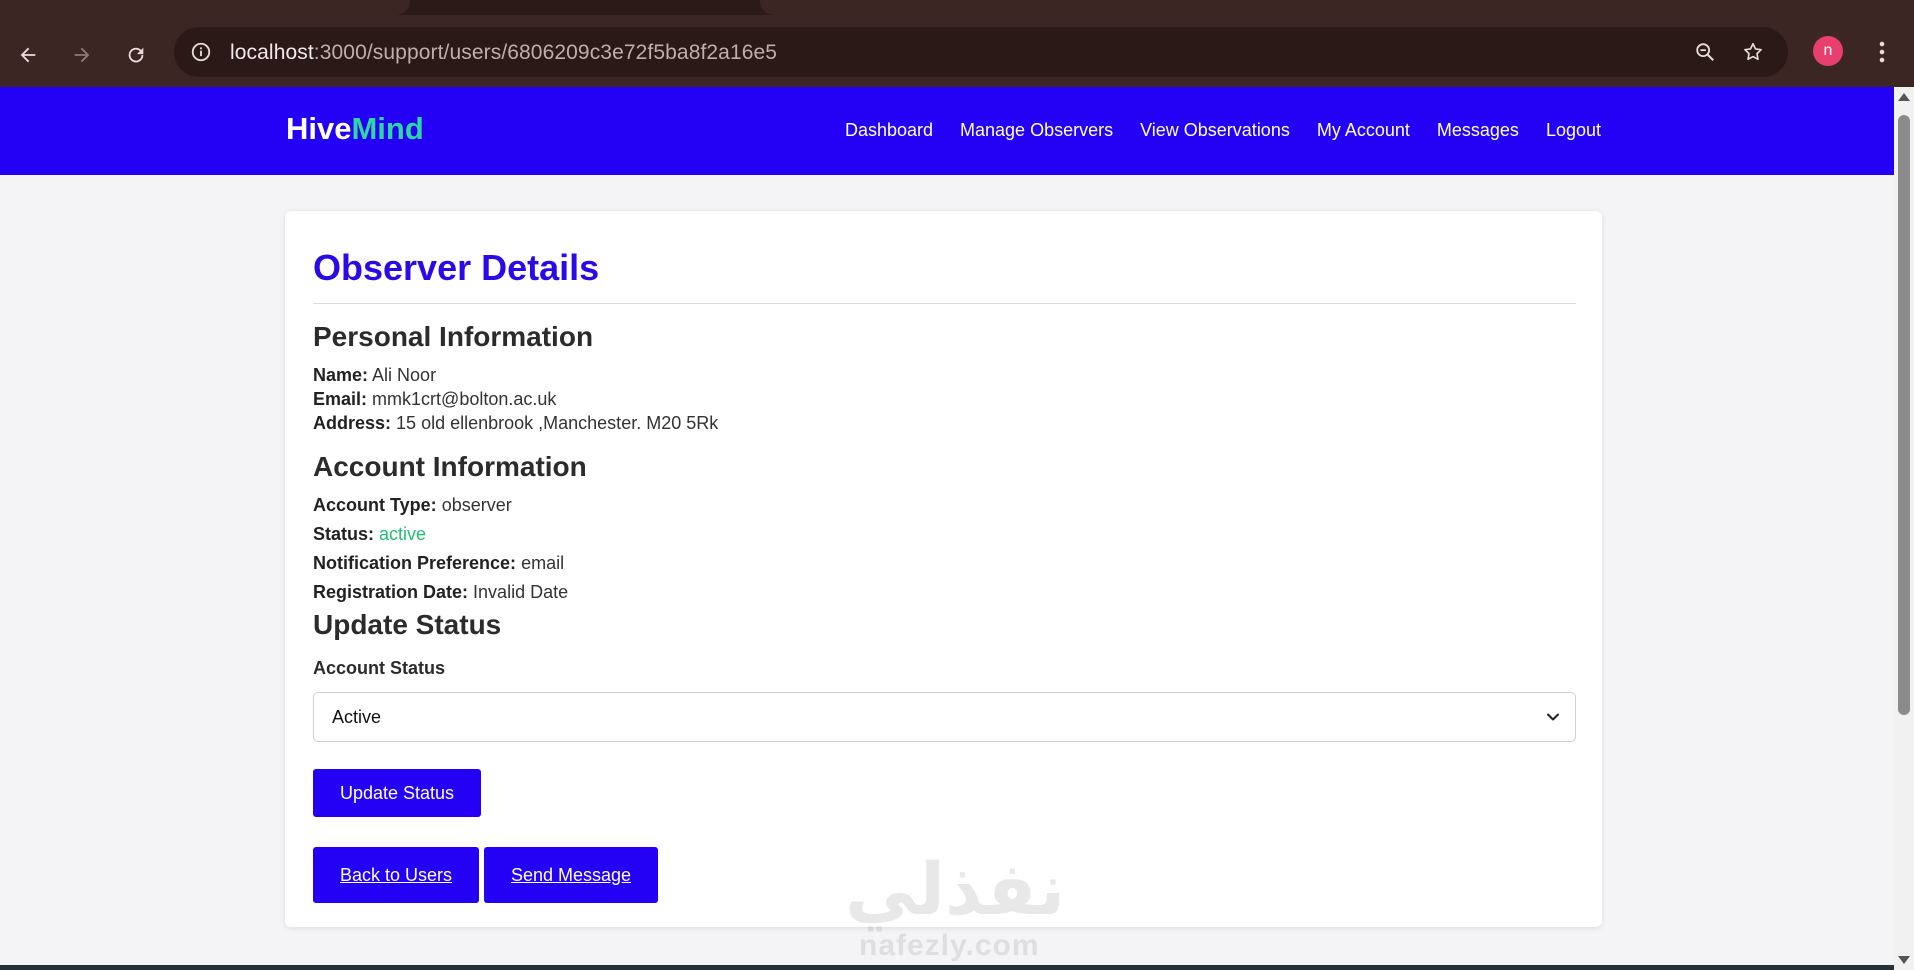 The height and width of the screenshot is (970, 1914). Describe the element at coordinates (439, 563) in the screenshot. I see `notification-row: Notification Preference: email` at that location.